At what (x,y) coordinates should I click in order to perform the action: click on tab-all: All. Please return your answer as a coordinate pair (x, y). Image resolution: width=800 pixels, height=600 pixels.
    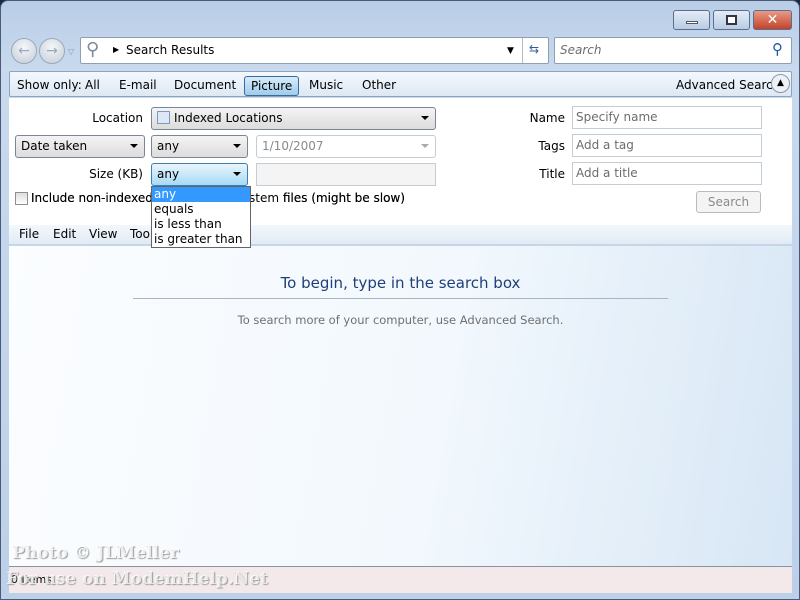
    Looking at the image, I should click on (92, 85).